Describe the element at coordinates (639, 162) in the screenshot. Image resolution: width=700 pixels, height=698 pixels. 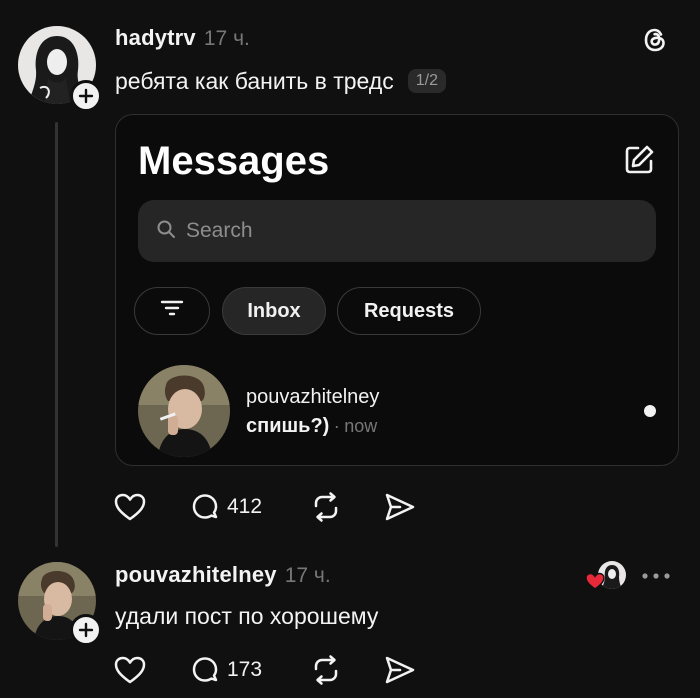
I see `compose-icon` at that location.